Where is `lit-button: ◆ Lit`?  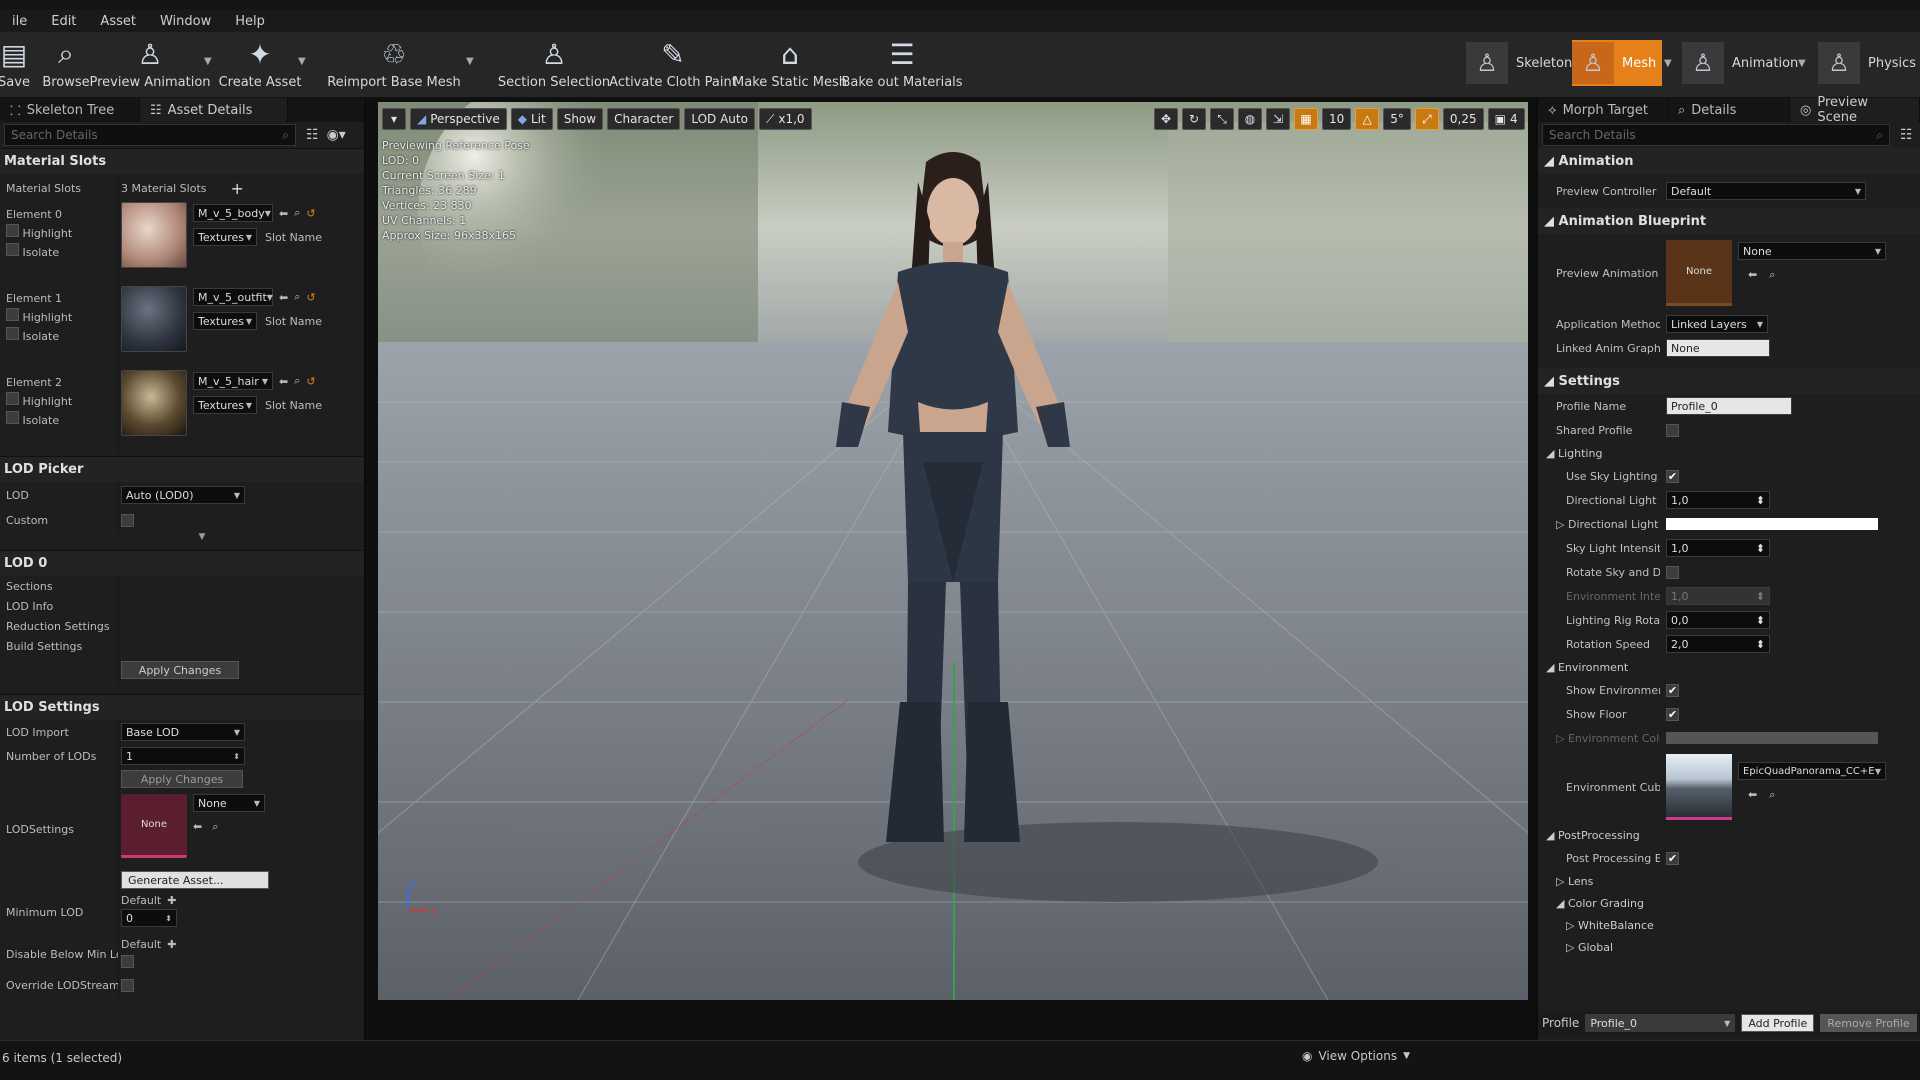
lit-button: ◆ Lit is located at coordinates (531, 119).